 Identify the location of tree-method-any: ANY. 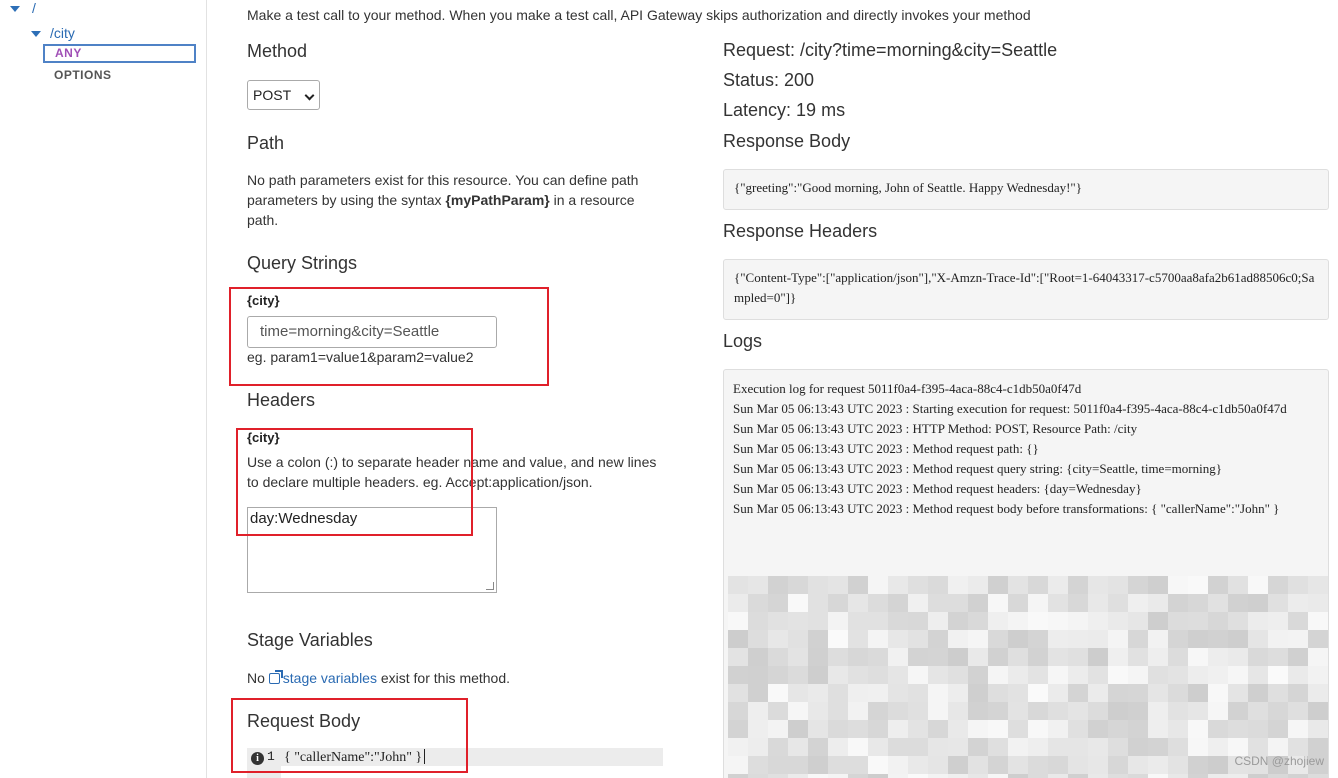
(119, 53).